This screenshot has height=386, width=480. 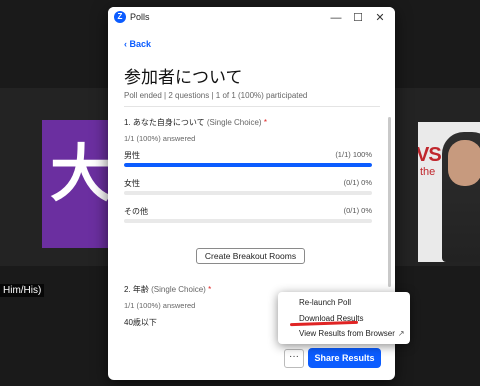 What do you see at coordinates (449, 192) in the screenshot?
I see `participant-tile-right: VS the` at bounding box center [449, 192].